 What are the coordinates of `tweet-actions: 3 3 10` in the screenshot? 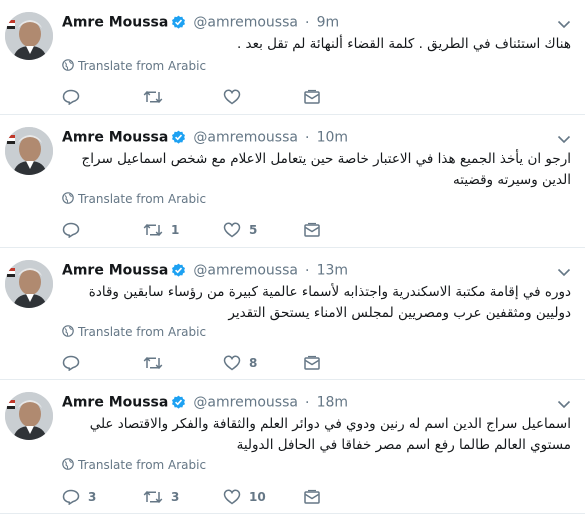 It's located at (212, 499).